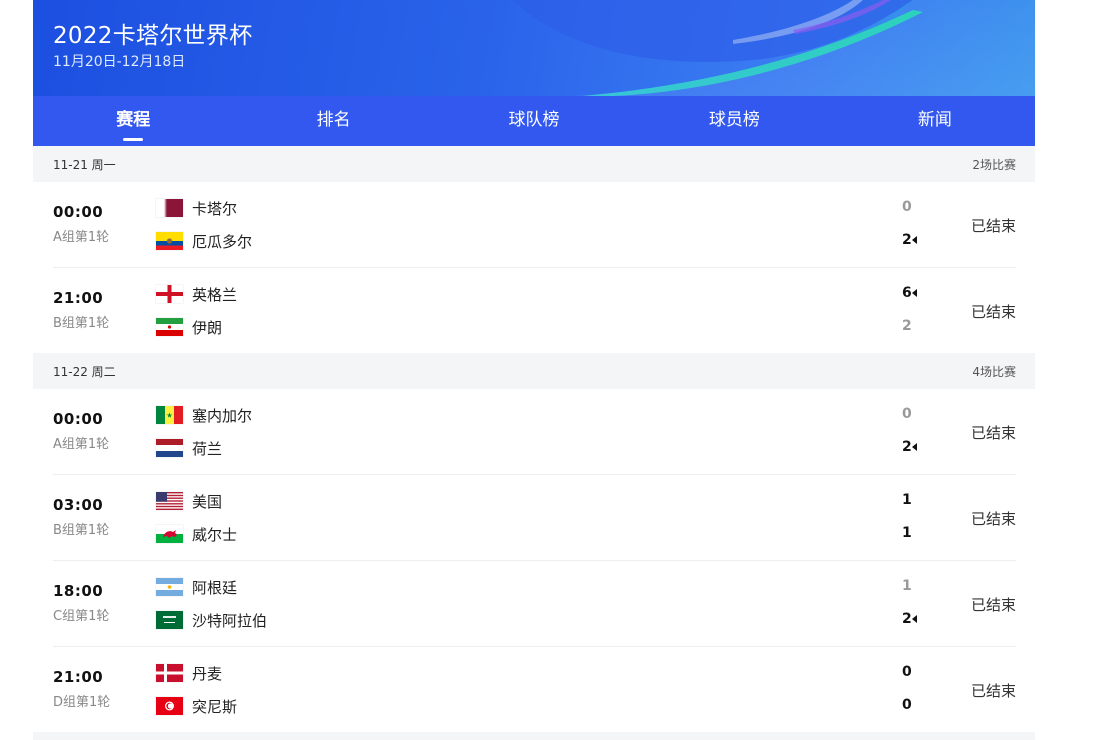  What do you see at coordinates (189, 673) in the screenshot?
I see `home-team: 丹麦` at bounding box center [189, 673].